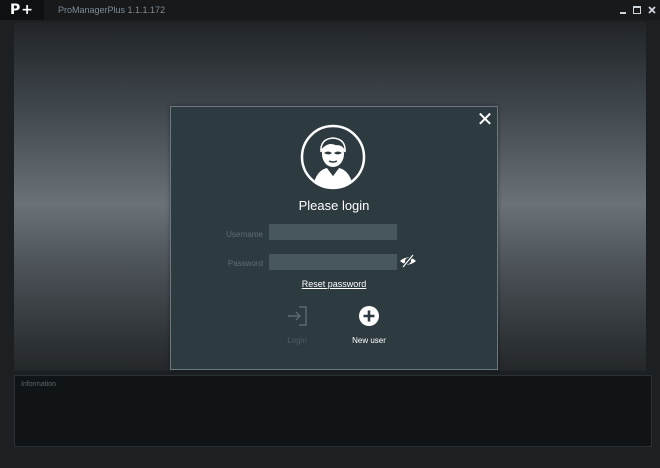 Image resolution: width=660 pixels, height=468 pixels. What do you see at coordinates (334, 205) in the screenshot?
I see `login-title: Please login` at bounding box center [334, 205].